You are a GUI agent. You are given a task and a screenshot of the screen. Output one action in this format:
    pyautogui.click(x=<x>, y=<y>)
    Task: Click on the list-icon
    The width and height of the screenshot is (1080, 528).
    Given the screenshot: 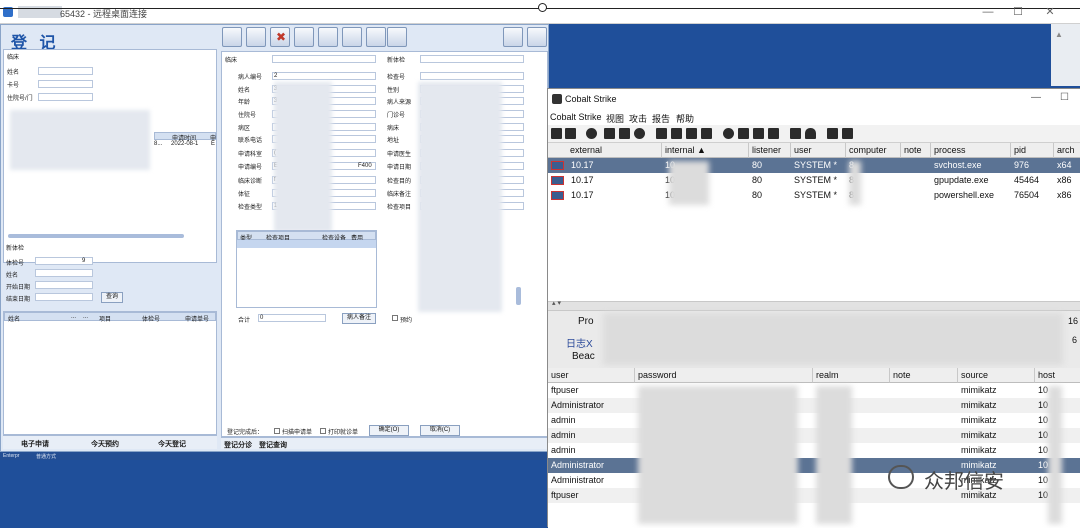 What is the action you would take?
    pyautogui.click(x=624, y=133)
    